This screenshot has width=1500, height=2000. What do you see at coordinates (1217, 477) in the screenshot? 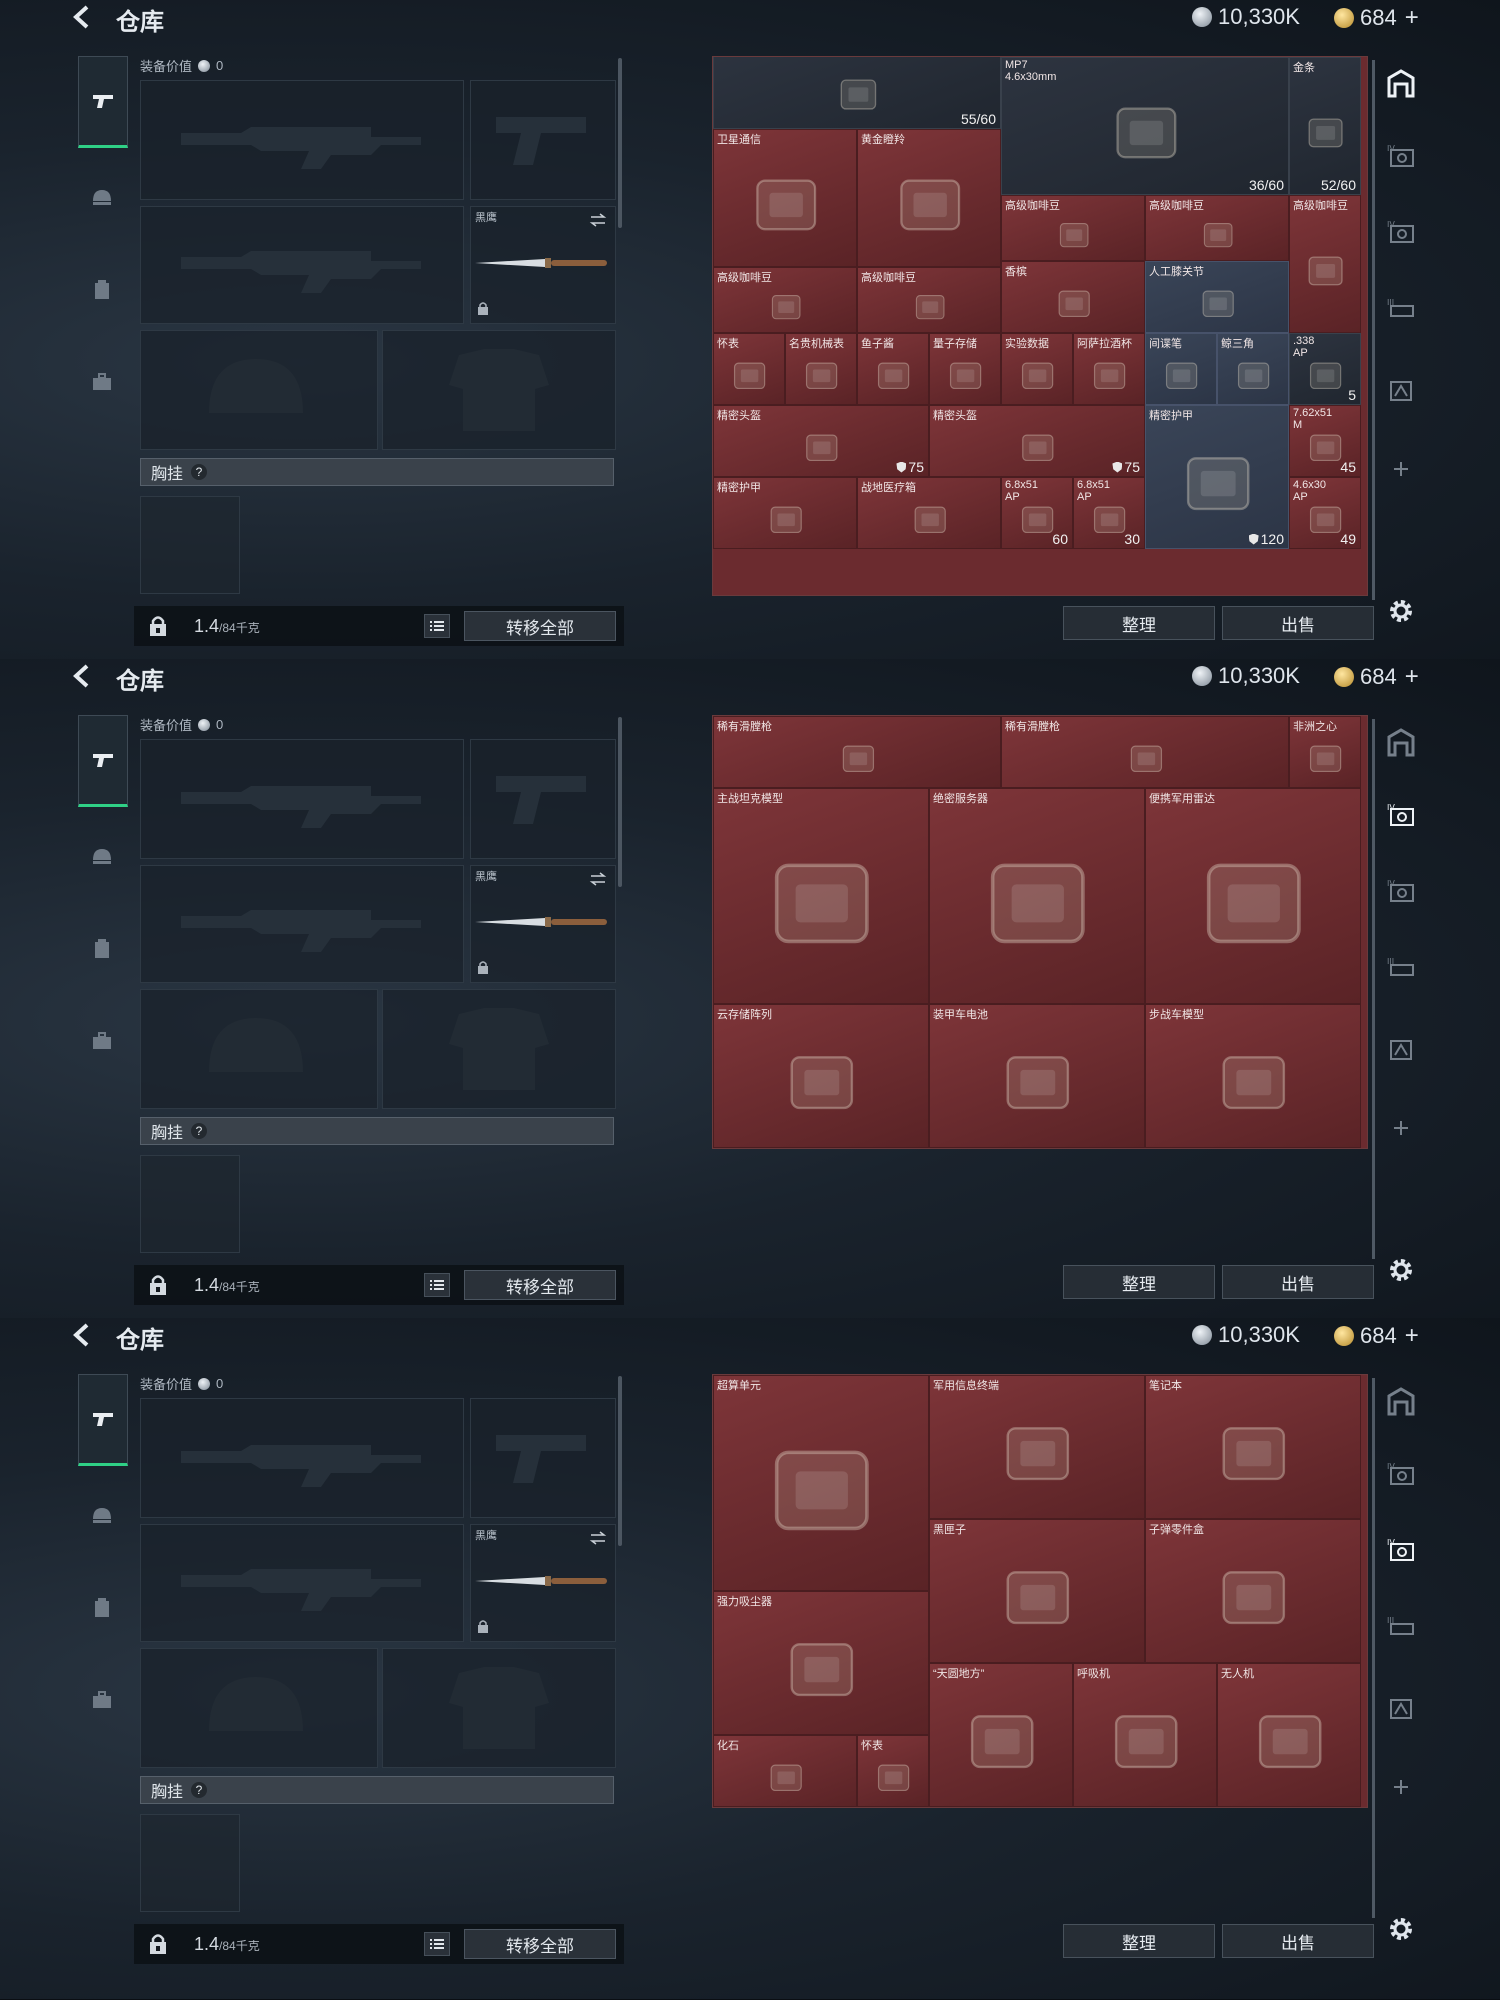
I see `inventory-item: 精密护甲 120` at bounding box center [1217, 477].